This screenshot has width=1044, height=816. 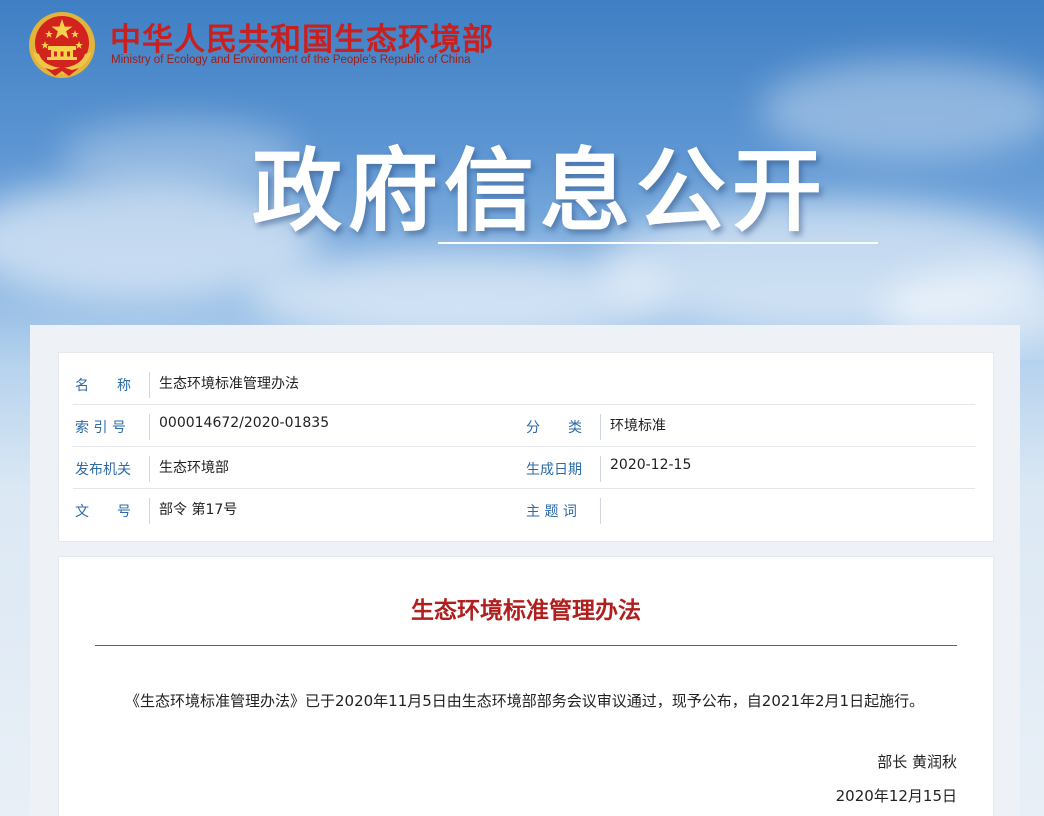 I want to click on meta-docno-label: 文 号, so click(x=103, y=512).